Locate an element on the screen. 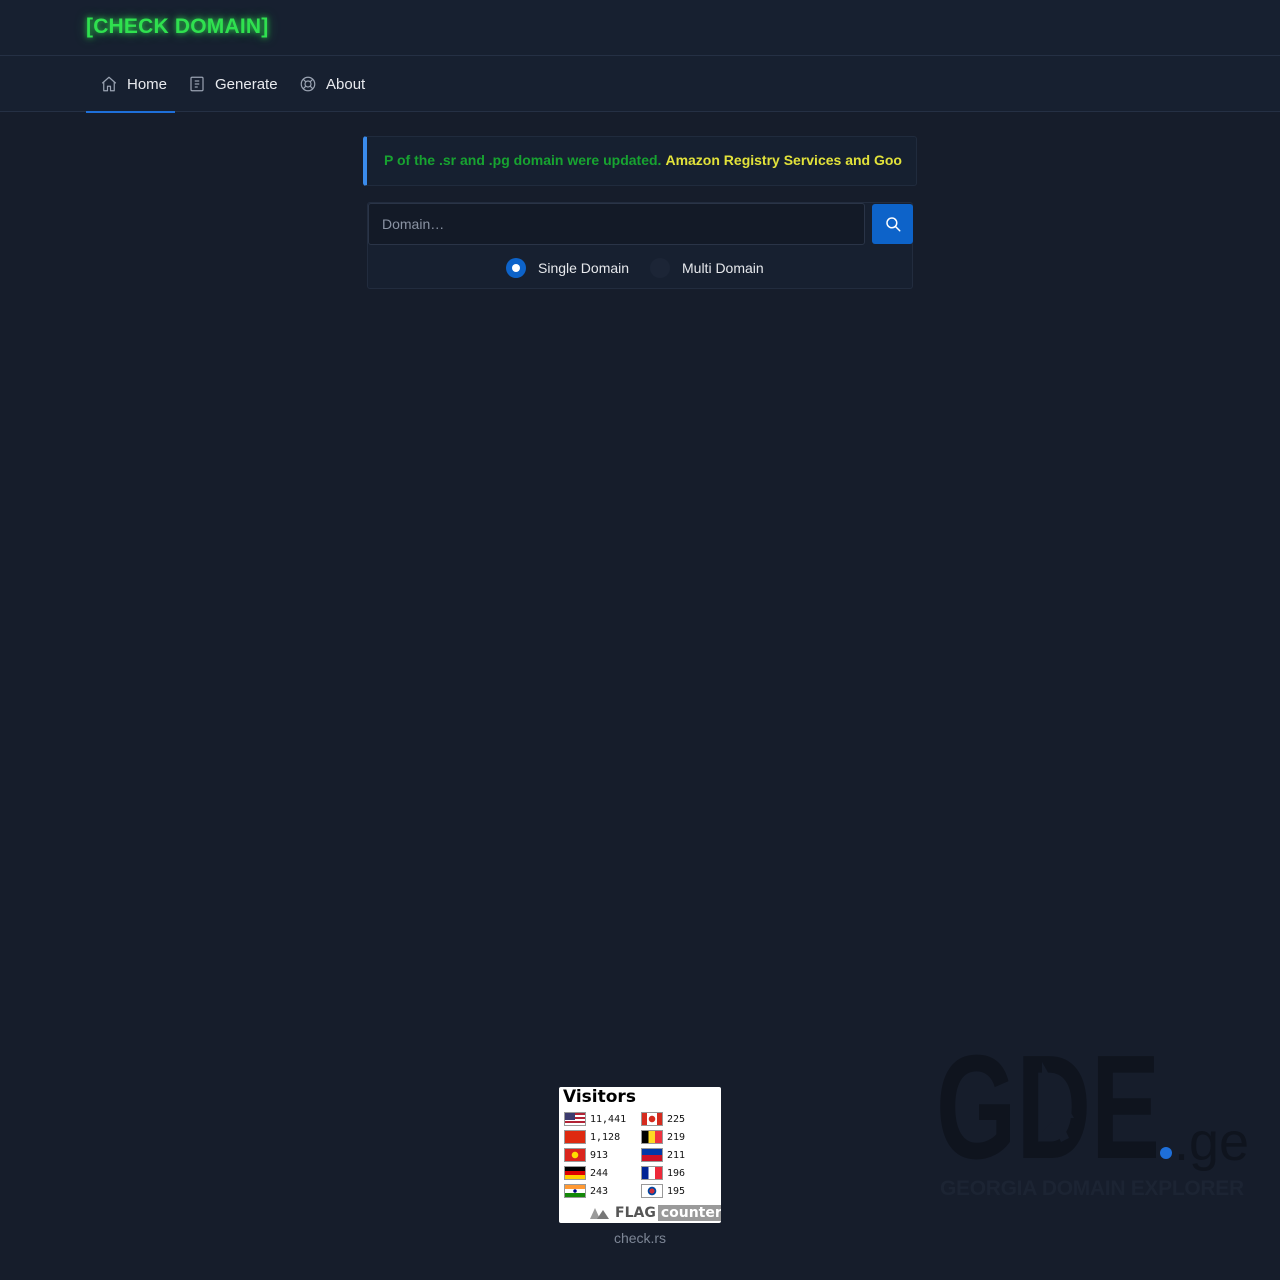 The width and height of the screenshot is (1280, 1280). nav-item-generate-label: Generate is located at coordinates (246, 84).